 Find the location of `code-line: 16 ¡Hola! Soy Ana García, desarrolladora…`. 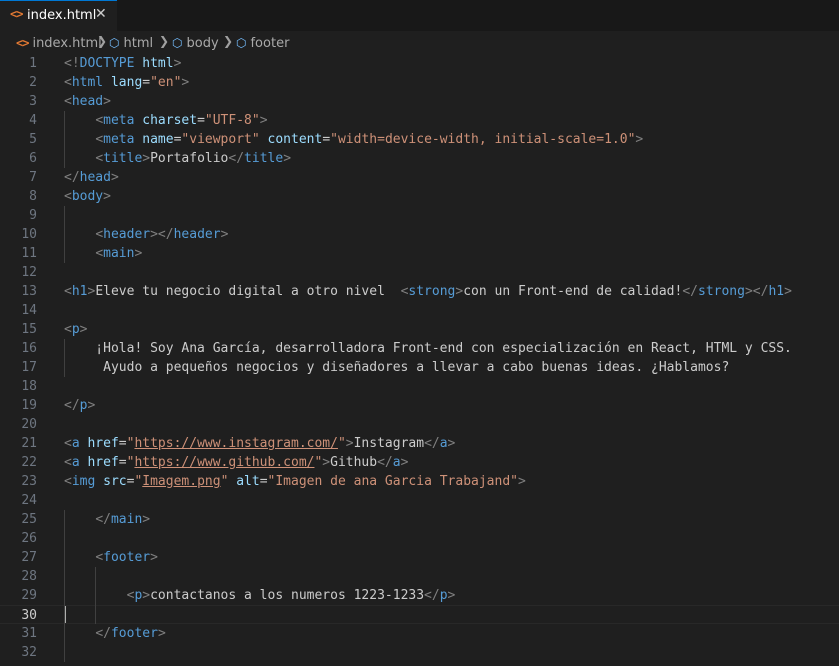

code-line: 16 ¡Hola! Soy Ana García, desarrolladora… is located at coordinates (419, 348).